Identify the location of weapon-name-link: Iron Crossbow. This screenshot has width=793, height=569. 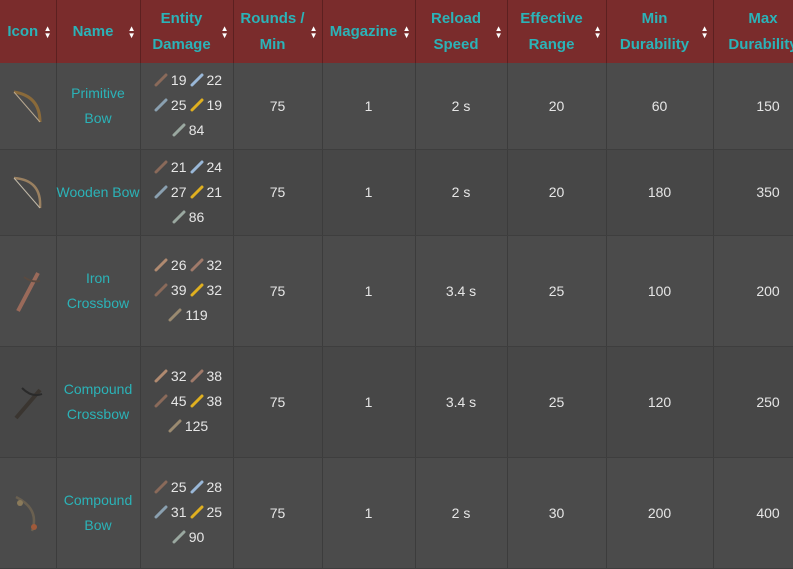
(98, 290).